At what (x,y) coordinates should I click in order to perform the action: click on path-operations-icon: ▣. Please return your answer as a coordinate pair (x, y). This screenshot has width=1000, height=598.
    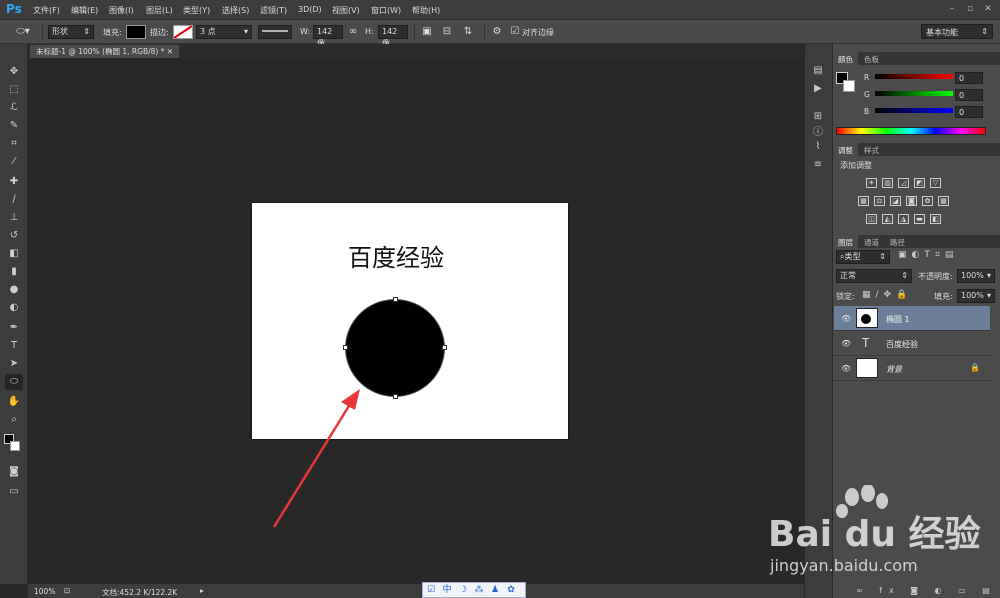
    Looking at the image, I should click on (427, 31).